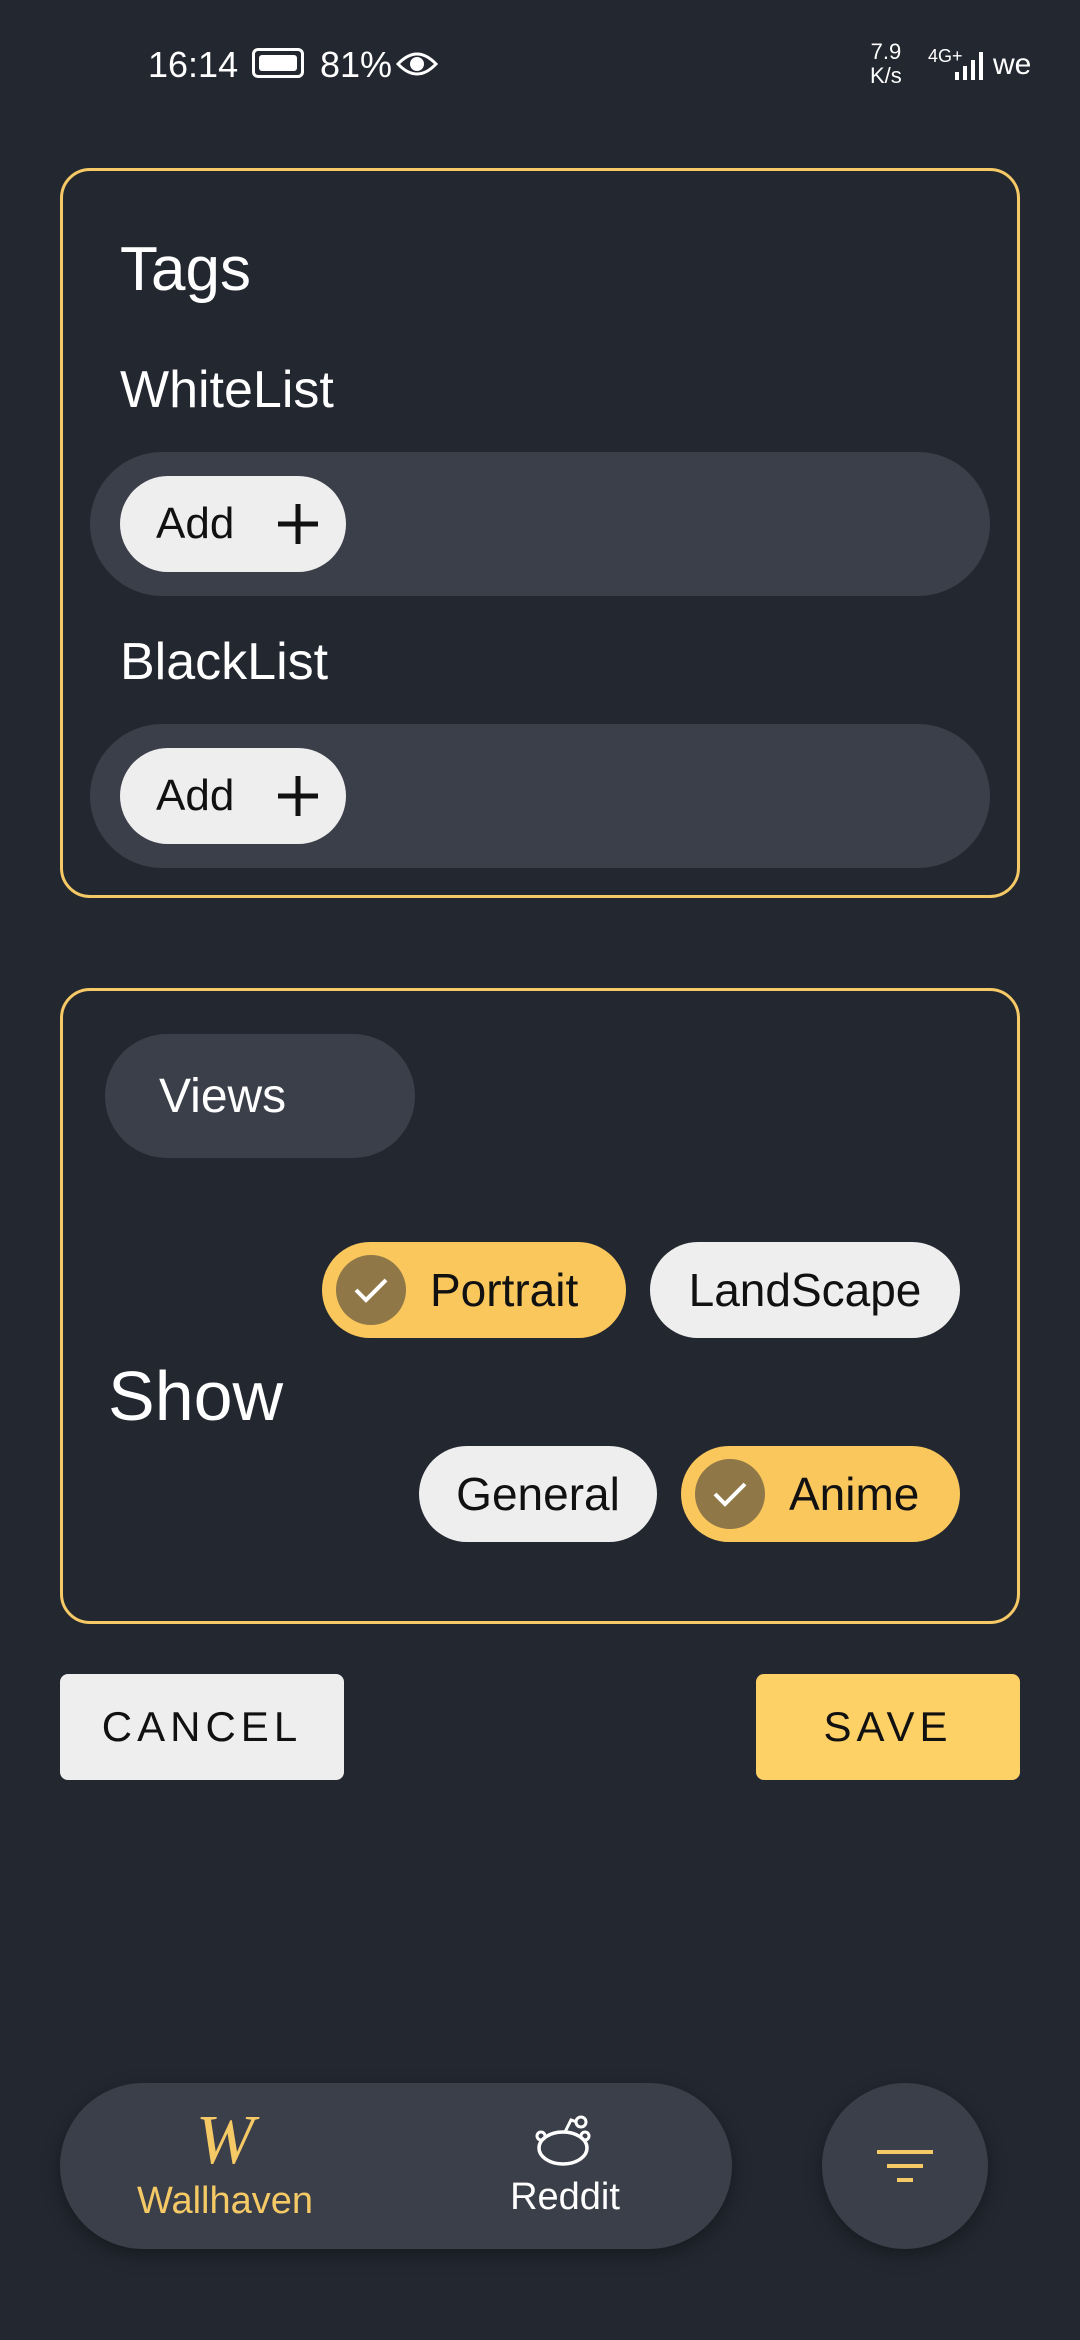 Image resolution: width=1080 pixels, height=2340 pixels. Describe the element at coordinates (888, 1727) in the screenshot. I see `save-button: SAVE` at that location.